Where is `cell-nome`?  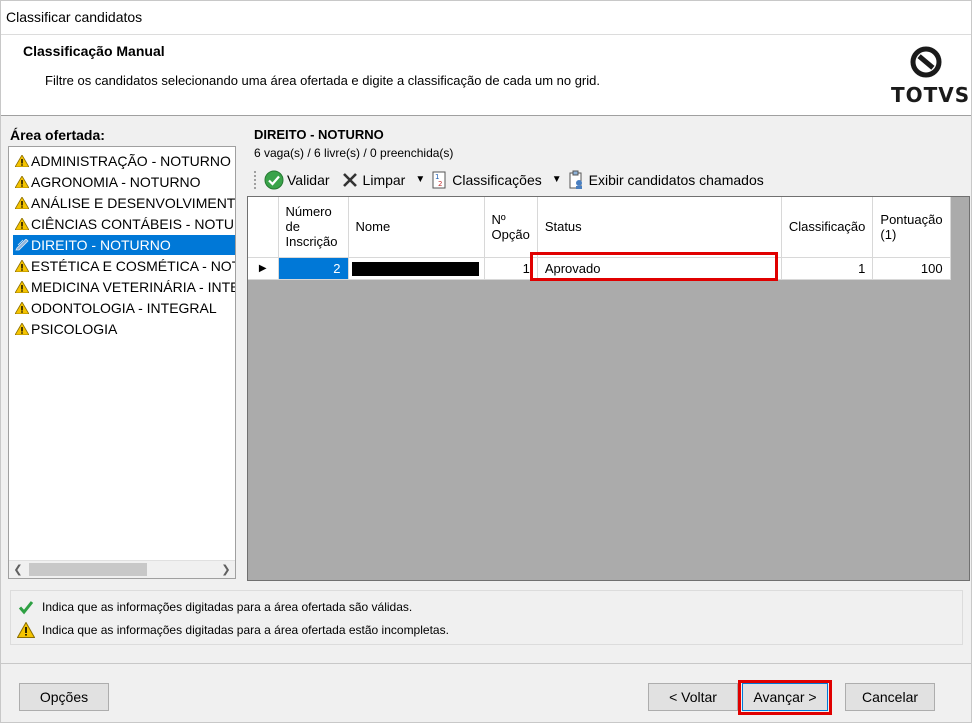 cell-nome is located at coordinates (416, 268).